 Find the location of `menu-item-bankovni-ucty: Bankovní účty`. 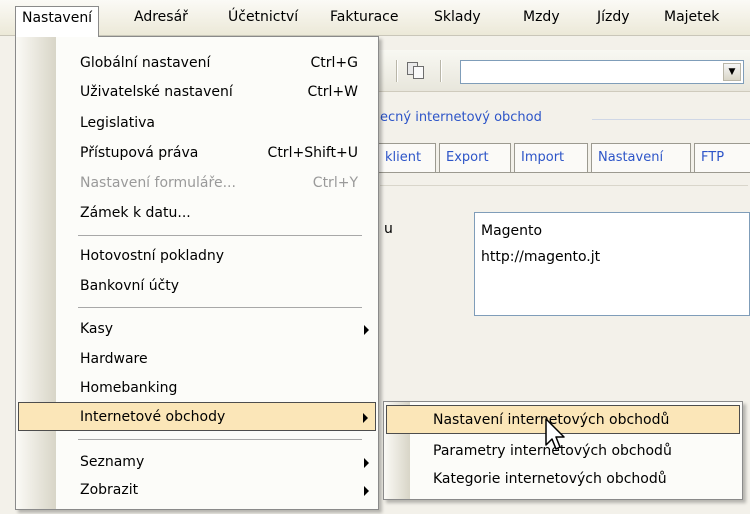

menu-item-bankovni-ucty: Bankovní účty is located at coordinates (197, 286).